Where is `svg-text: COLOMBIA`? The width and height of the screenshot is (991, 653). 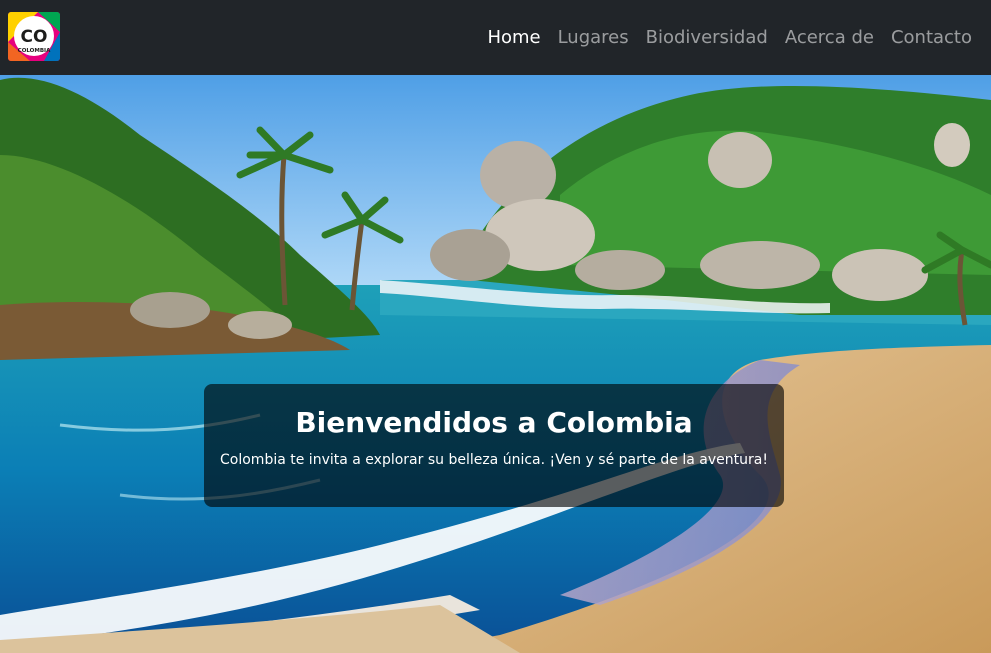
svg-text: COLOMBIA is located at coordinates (34, 51).